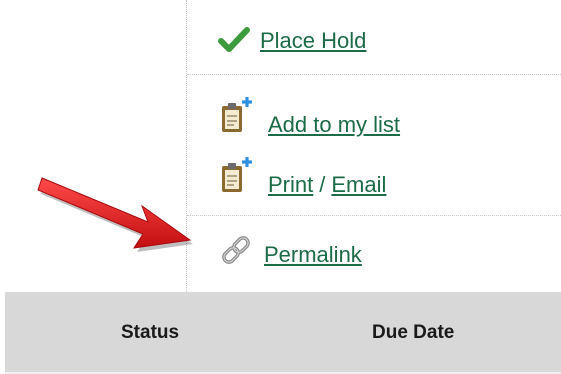  I want to click on print-link: Print, so click(290, 185).